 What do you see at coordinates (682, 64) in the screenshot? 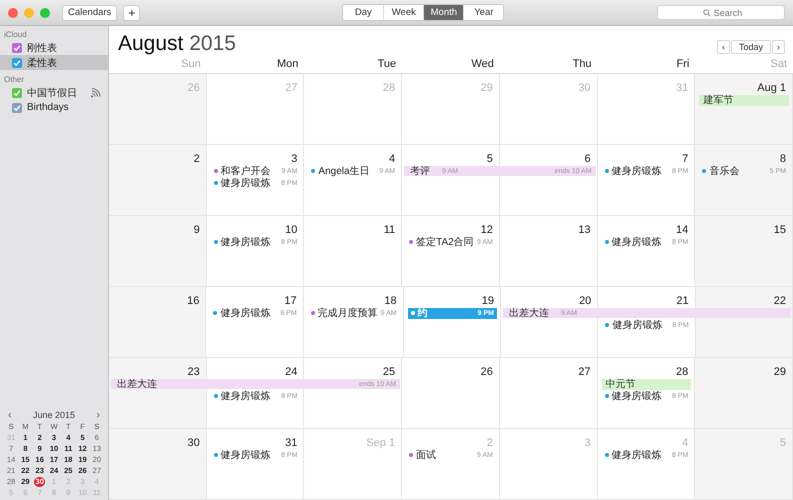
I see `weekday-header: Fri` at bounding box center [682, 64].